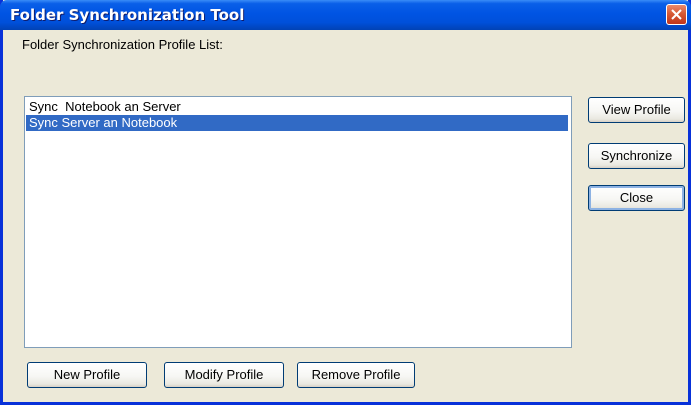  I want to click on close-window-icon, so click(676, 14).